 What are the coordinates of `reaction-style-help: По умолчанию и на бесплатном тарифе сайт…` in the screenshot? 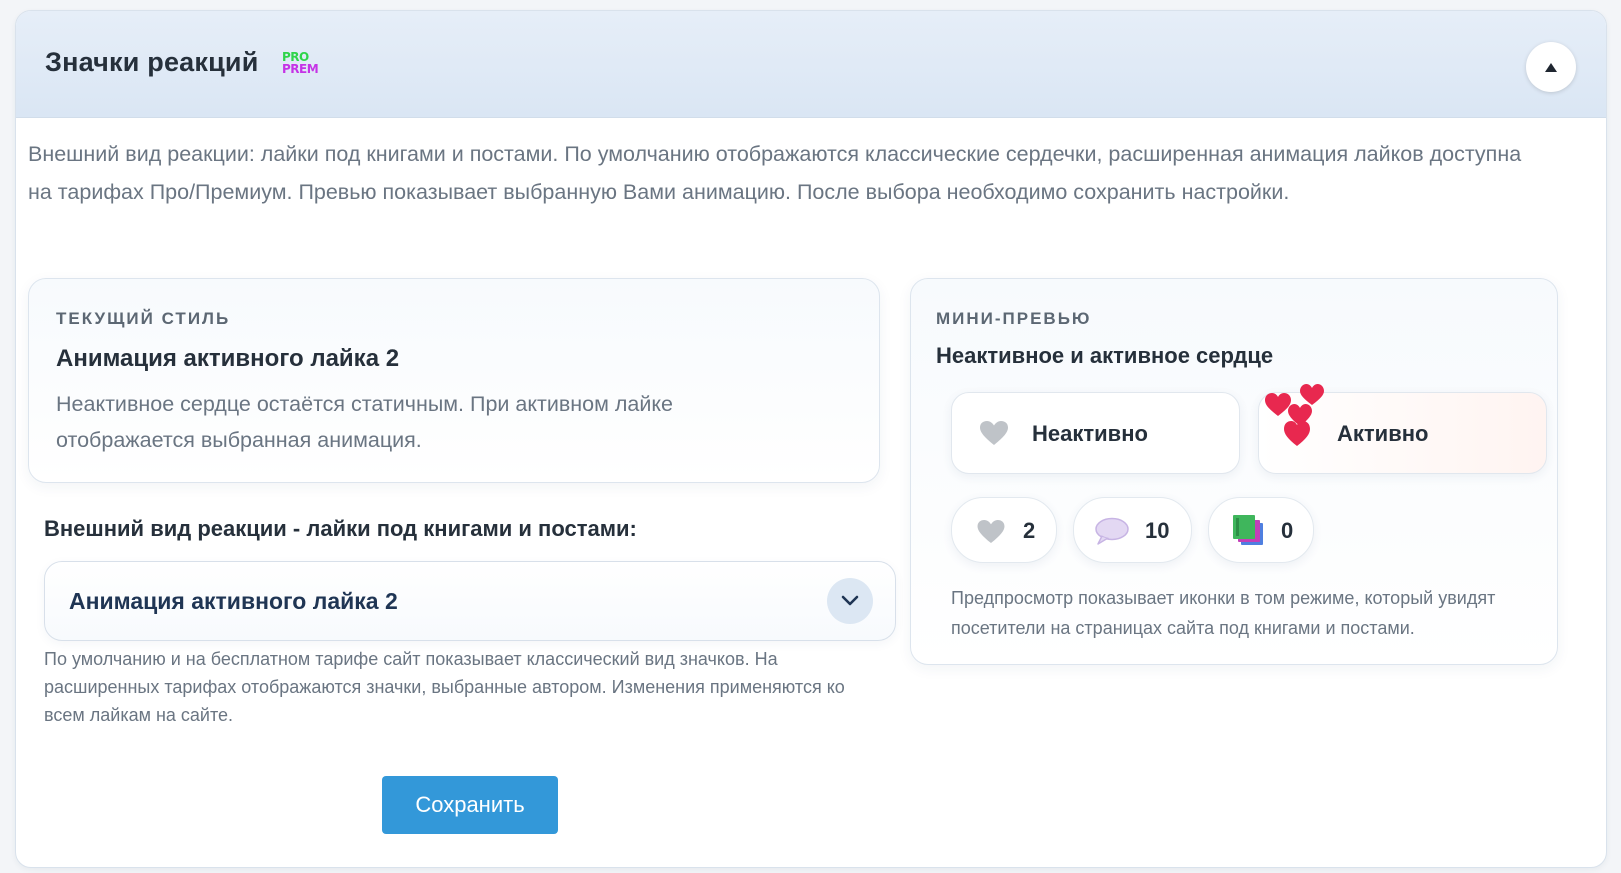 It's located at (444, 687).